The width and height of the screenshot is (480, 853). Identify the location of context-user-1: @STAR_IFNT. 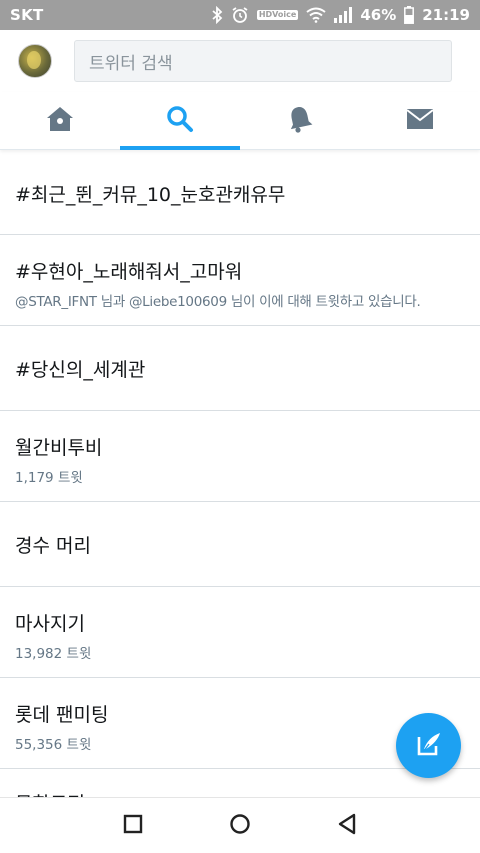
(56, 302).